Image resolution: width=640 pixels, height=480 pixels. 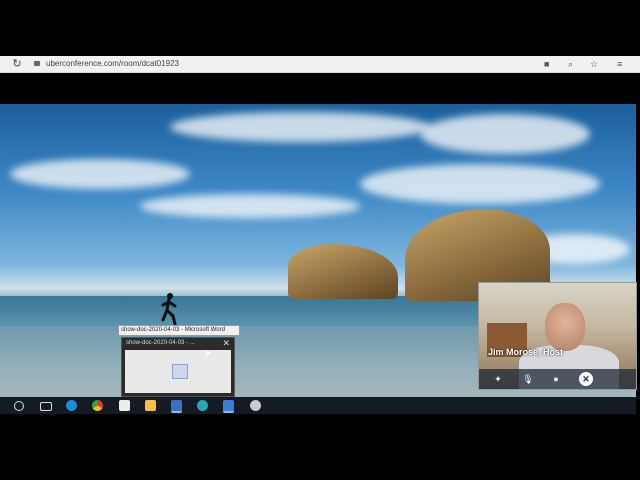 I want to click on document-icon, so click(x=180, y=371).